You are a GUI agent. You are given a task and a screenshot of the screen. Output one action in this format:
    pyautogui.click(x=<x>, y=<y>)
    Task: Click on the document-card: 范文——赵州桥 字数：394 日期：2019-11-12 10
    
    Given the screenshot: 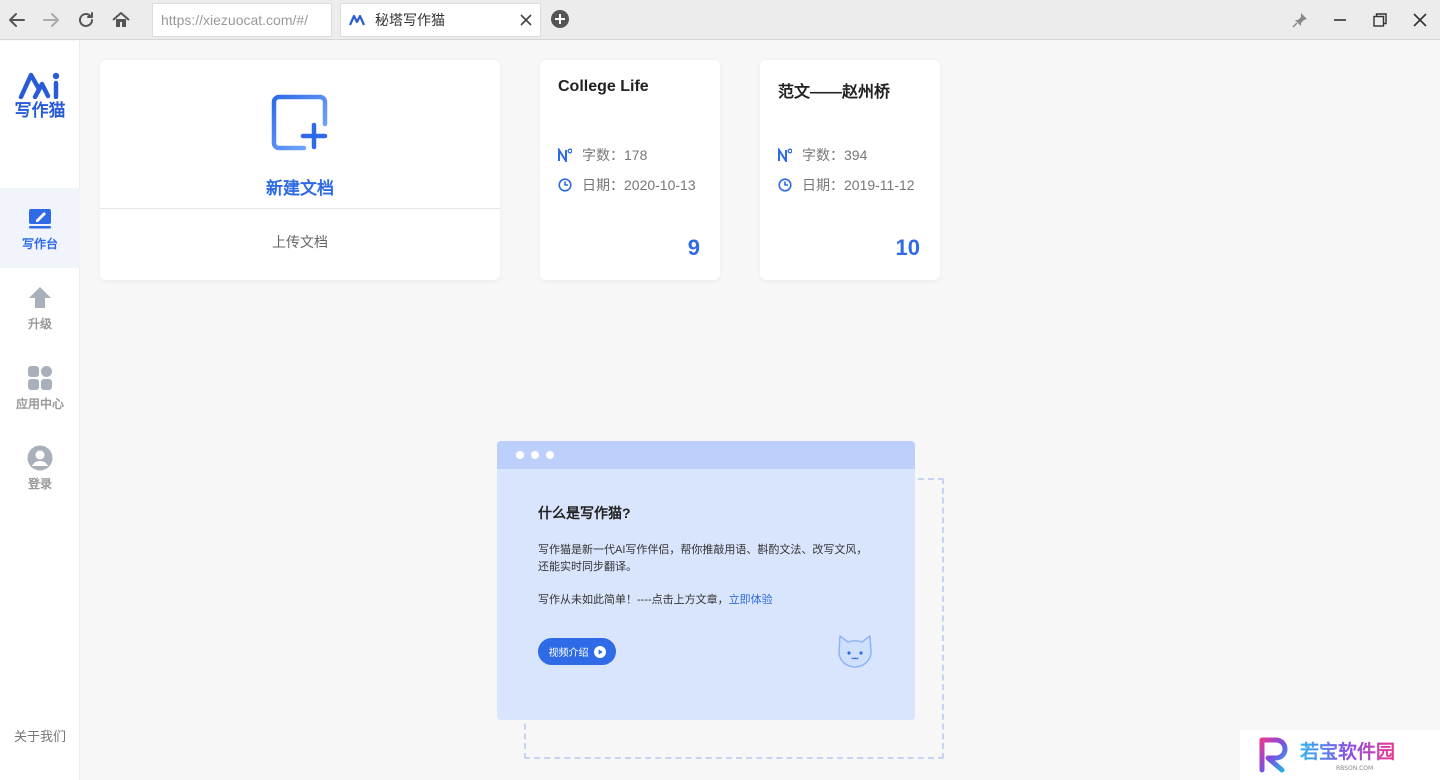 What is the action you would take?
    pyautogui.click(x=850, y=170)
    